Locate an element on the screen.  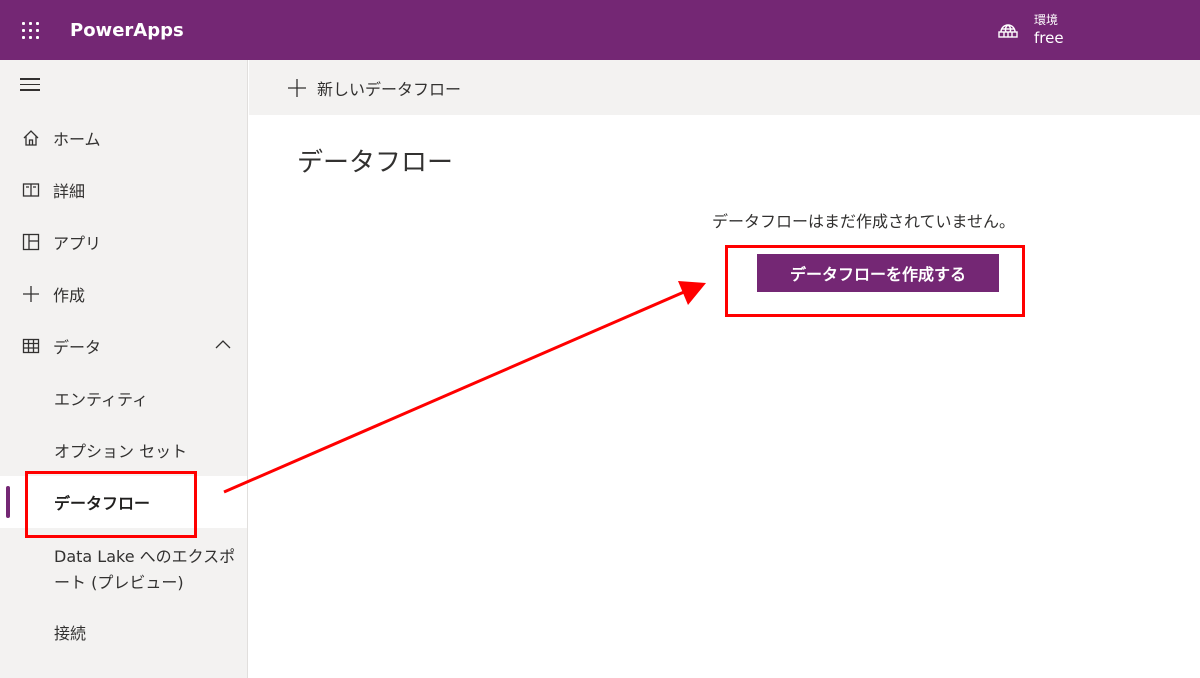
sidebar-item-label: 接続 is located at coordinates (70, 633).